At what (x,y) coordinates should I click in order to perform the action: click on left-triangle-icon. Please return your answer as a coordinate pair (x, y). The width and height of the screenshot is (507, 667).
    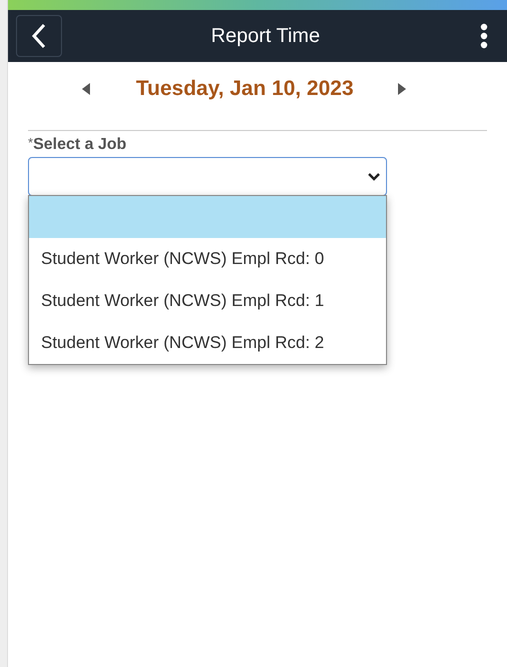
    Looking at the image, I should click on (86, 89).